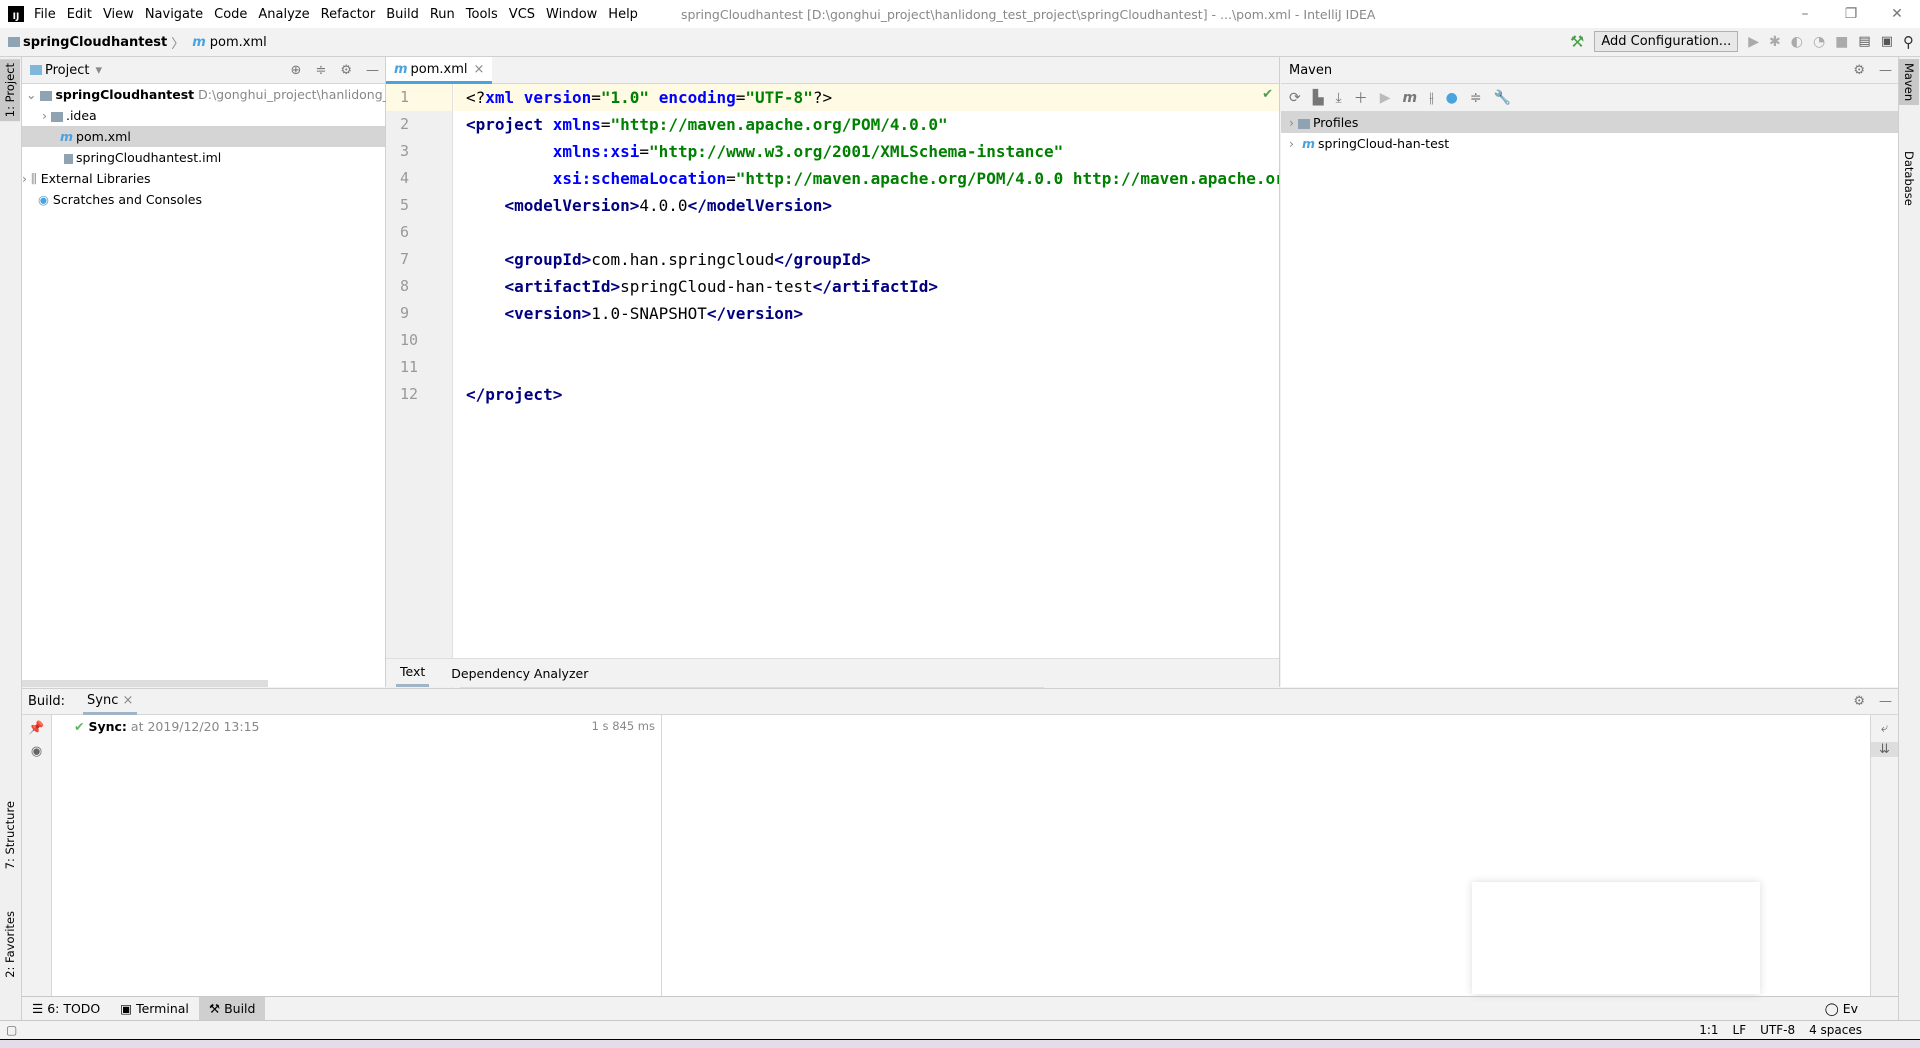  Describe the element at coordinates (10, 835) in the screenshot. I see `structure-tool-tab: 7: Structure` at that location.